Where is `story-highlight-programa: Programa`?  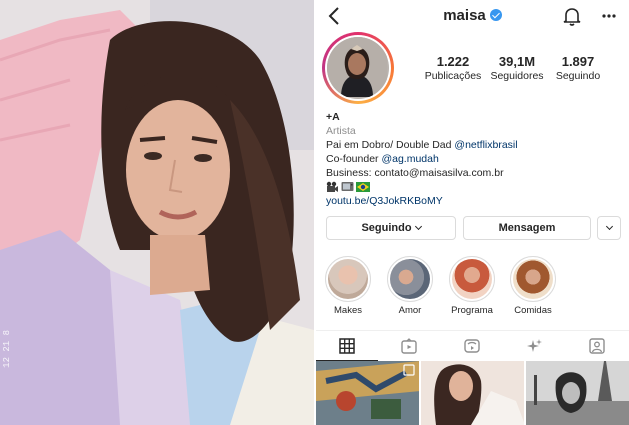 story-highlight-programa: Programa is located at coordinates (472, 286).